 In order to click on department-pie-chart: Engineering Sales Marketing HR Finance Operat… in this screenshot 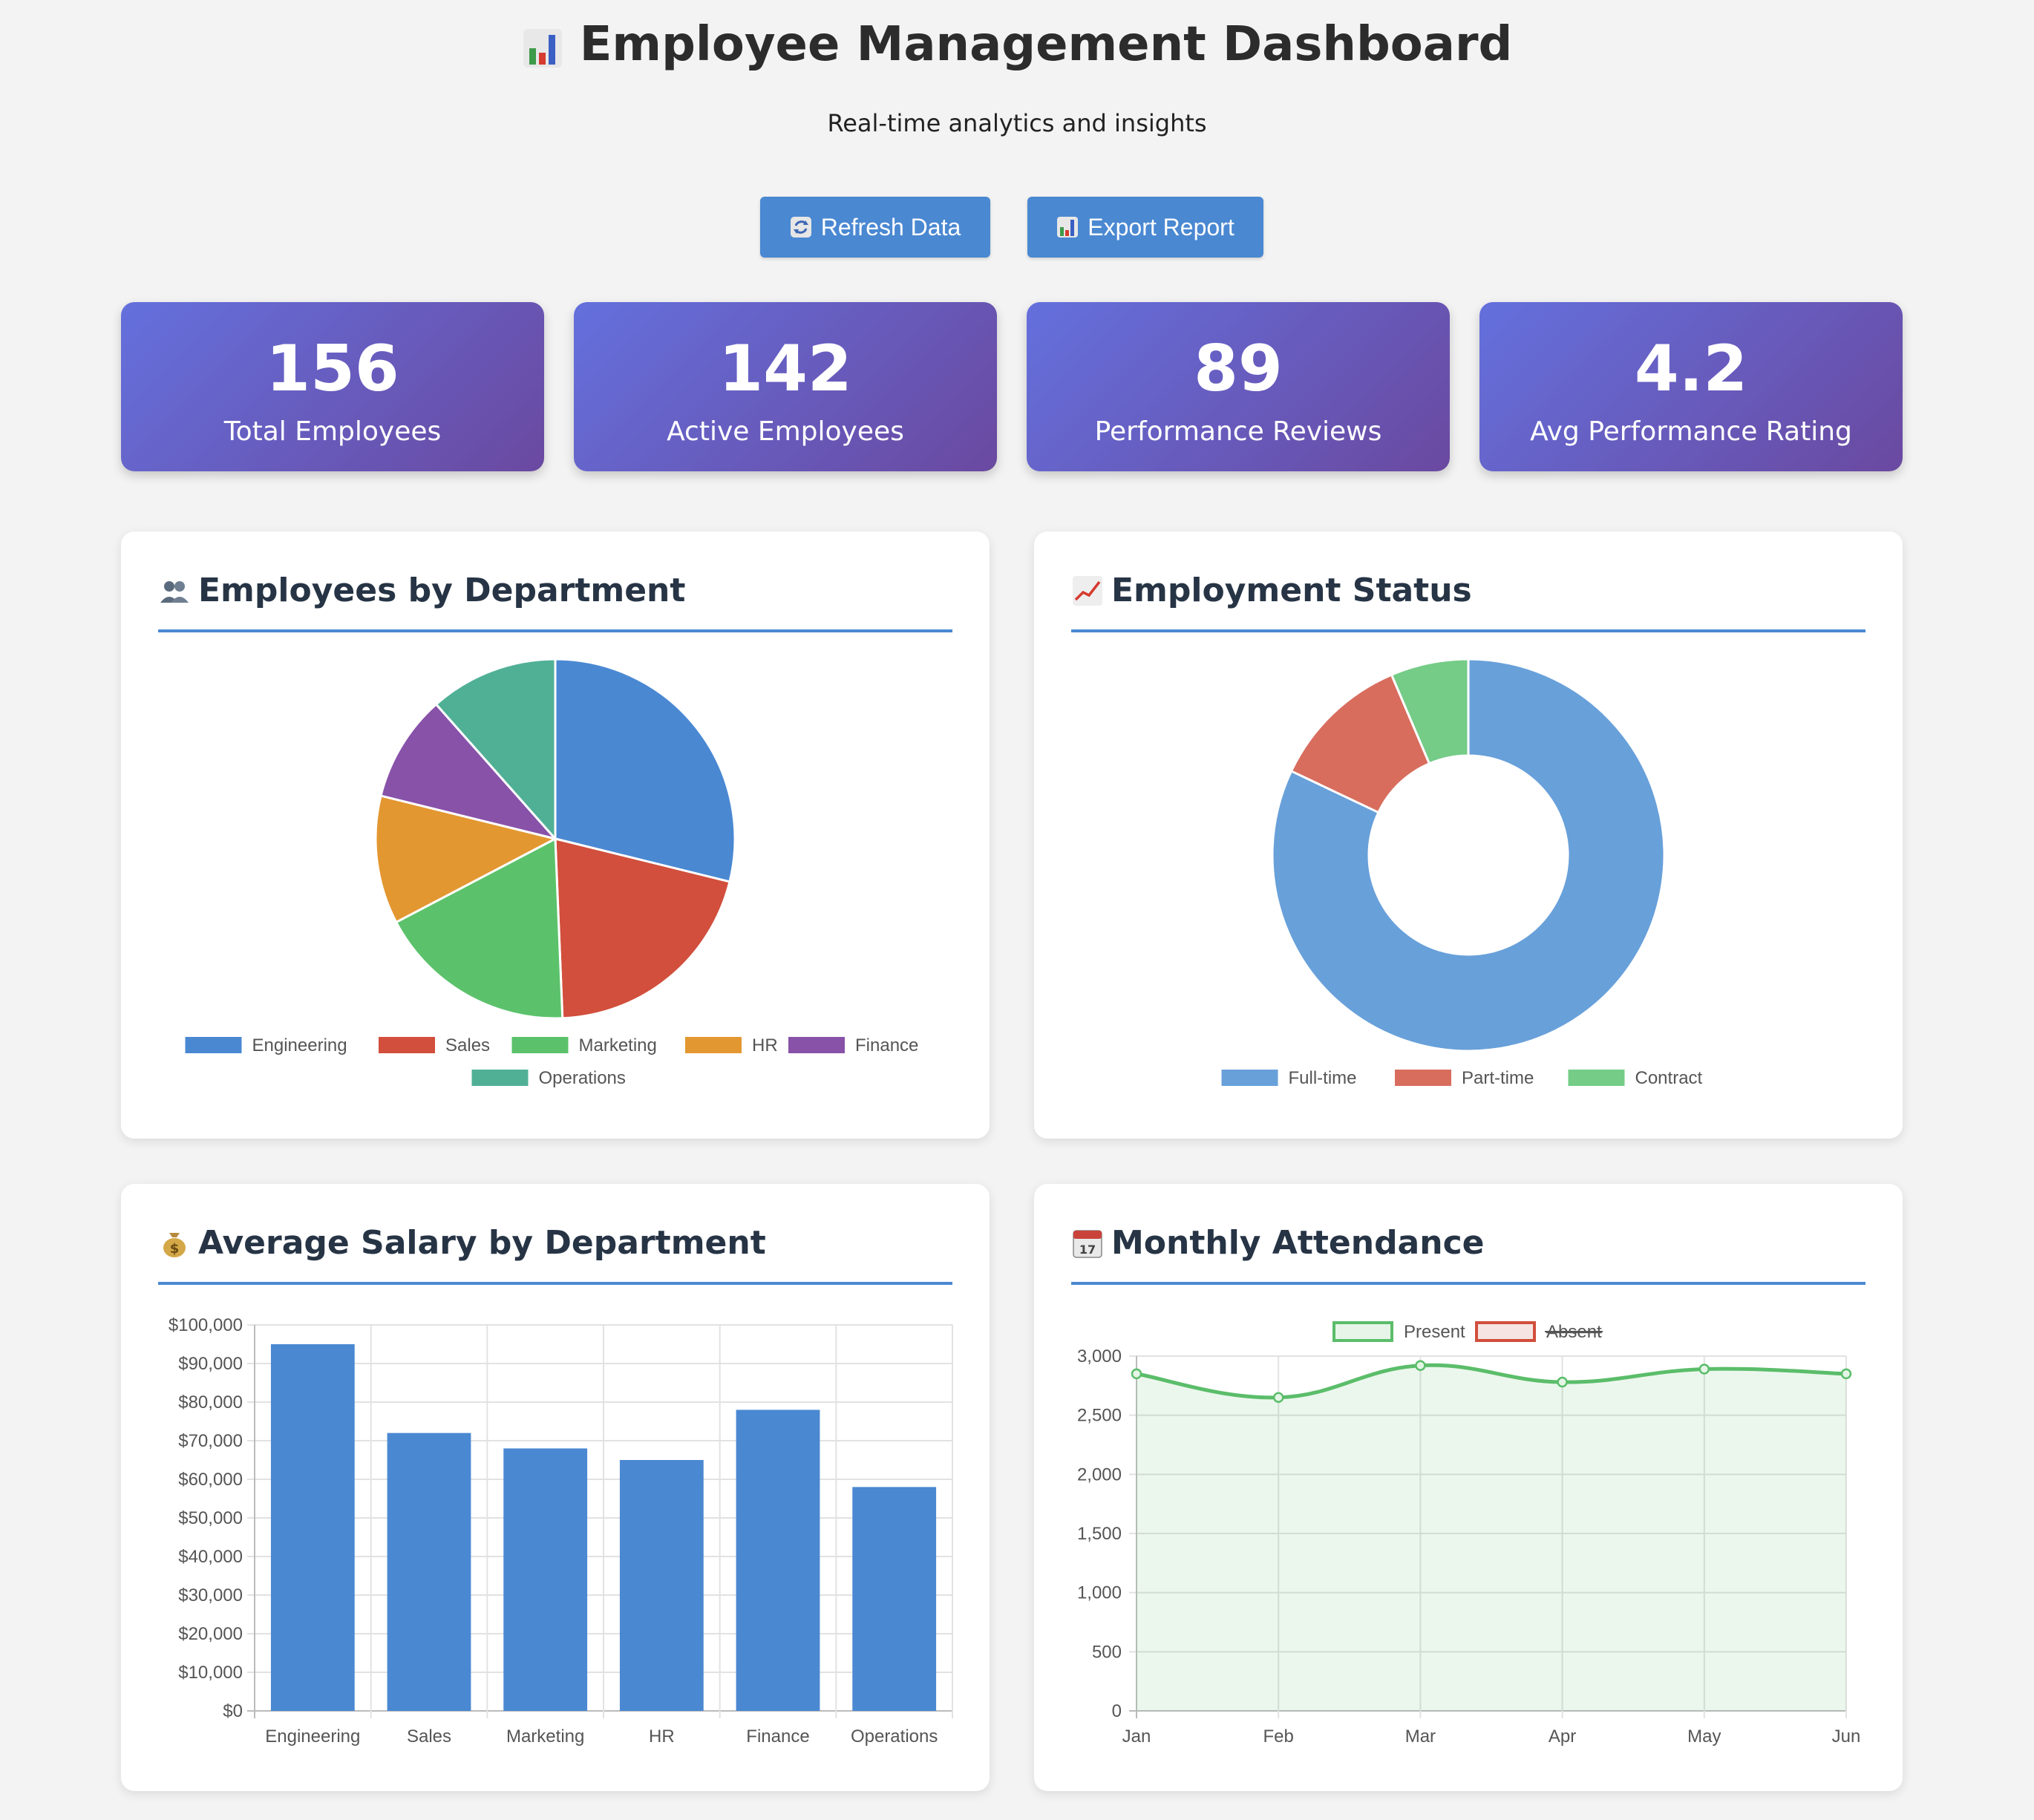, I will do `click(551, 873)`.